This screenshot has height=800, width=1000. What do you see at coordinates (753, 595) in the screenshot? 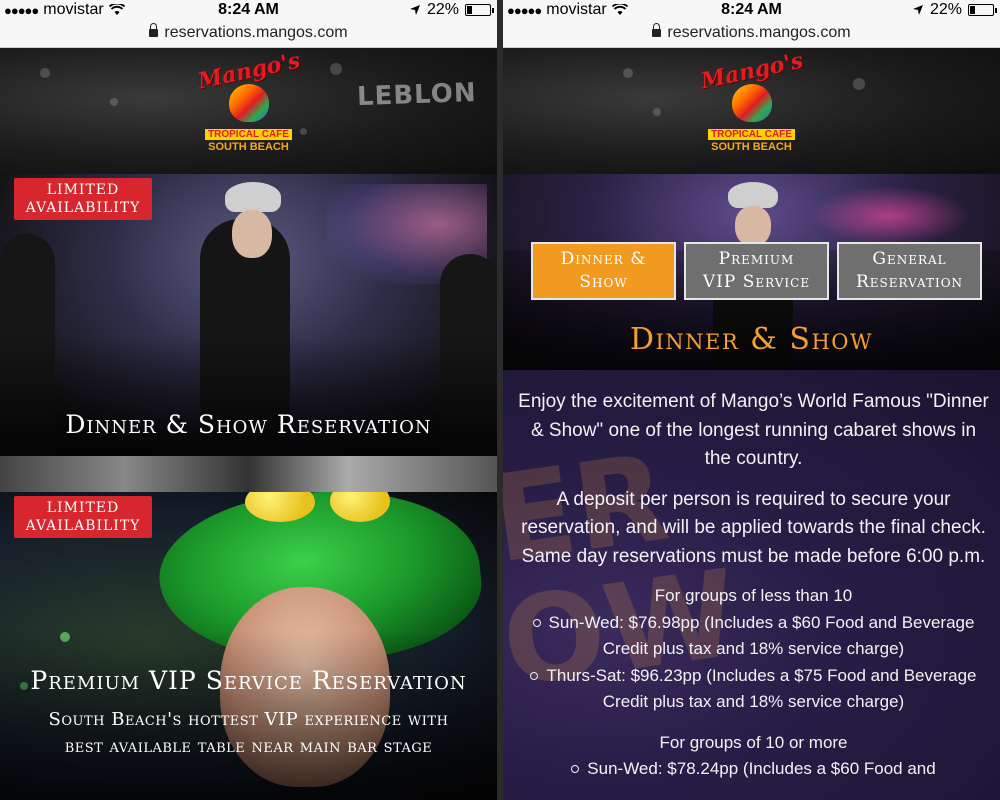
I see `group-heading: For groups of less than 10` at bounding box center [753, 595].